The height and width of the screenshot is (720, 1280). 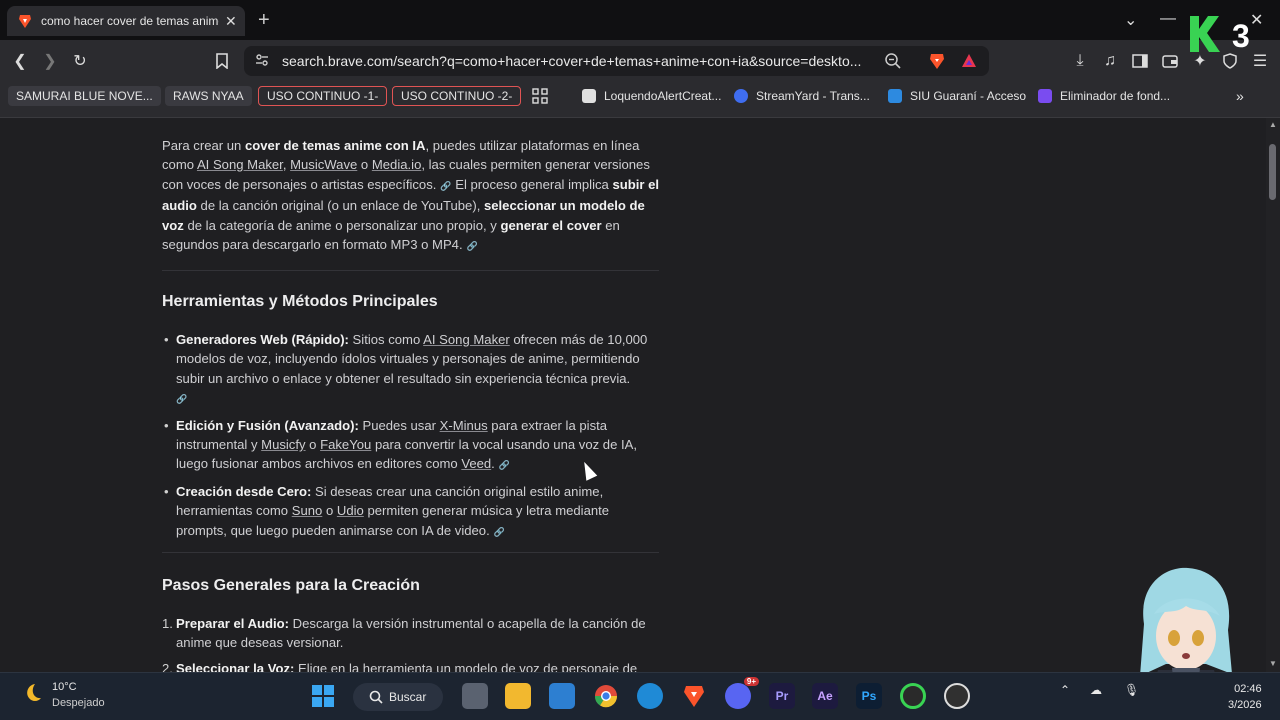 What do you see at coordinates (283, 444) in the screenshot?
I see `link-musicfy: Musicfy` at bounding box center [283, 444].